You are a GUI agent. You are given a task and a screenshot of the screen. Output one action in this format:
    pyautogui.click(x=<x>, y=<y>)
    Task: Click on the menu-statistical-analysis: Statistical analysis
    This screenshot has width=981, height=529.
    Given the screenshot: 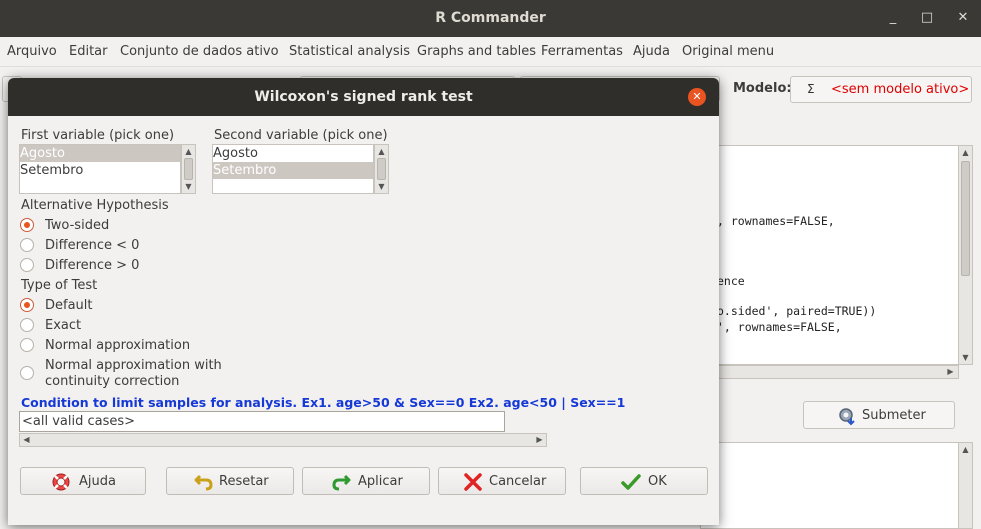 What is the action you would take?
    pyautogui.click(x=349, y=51)
    